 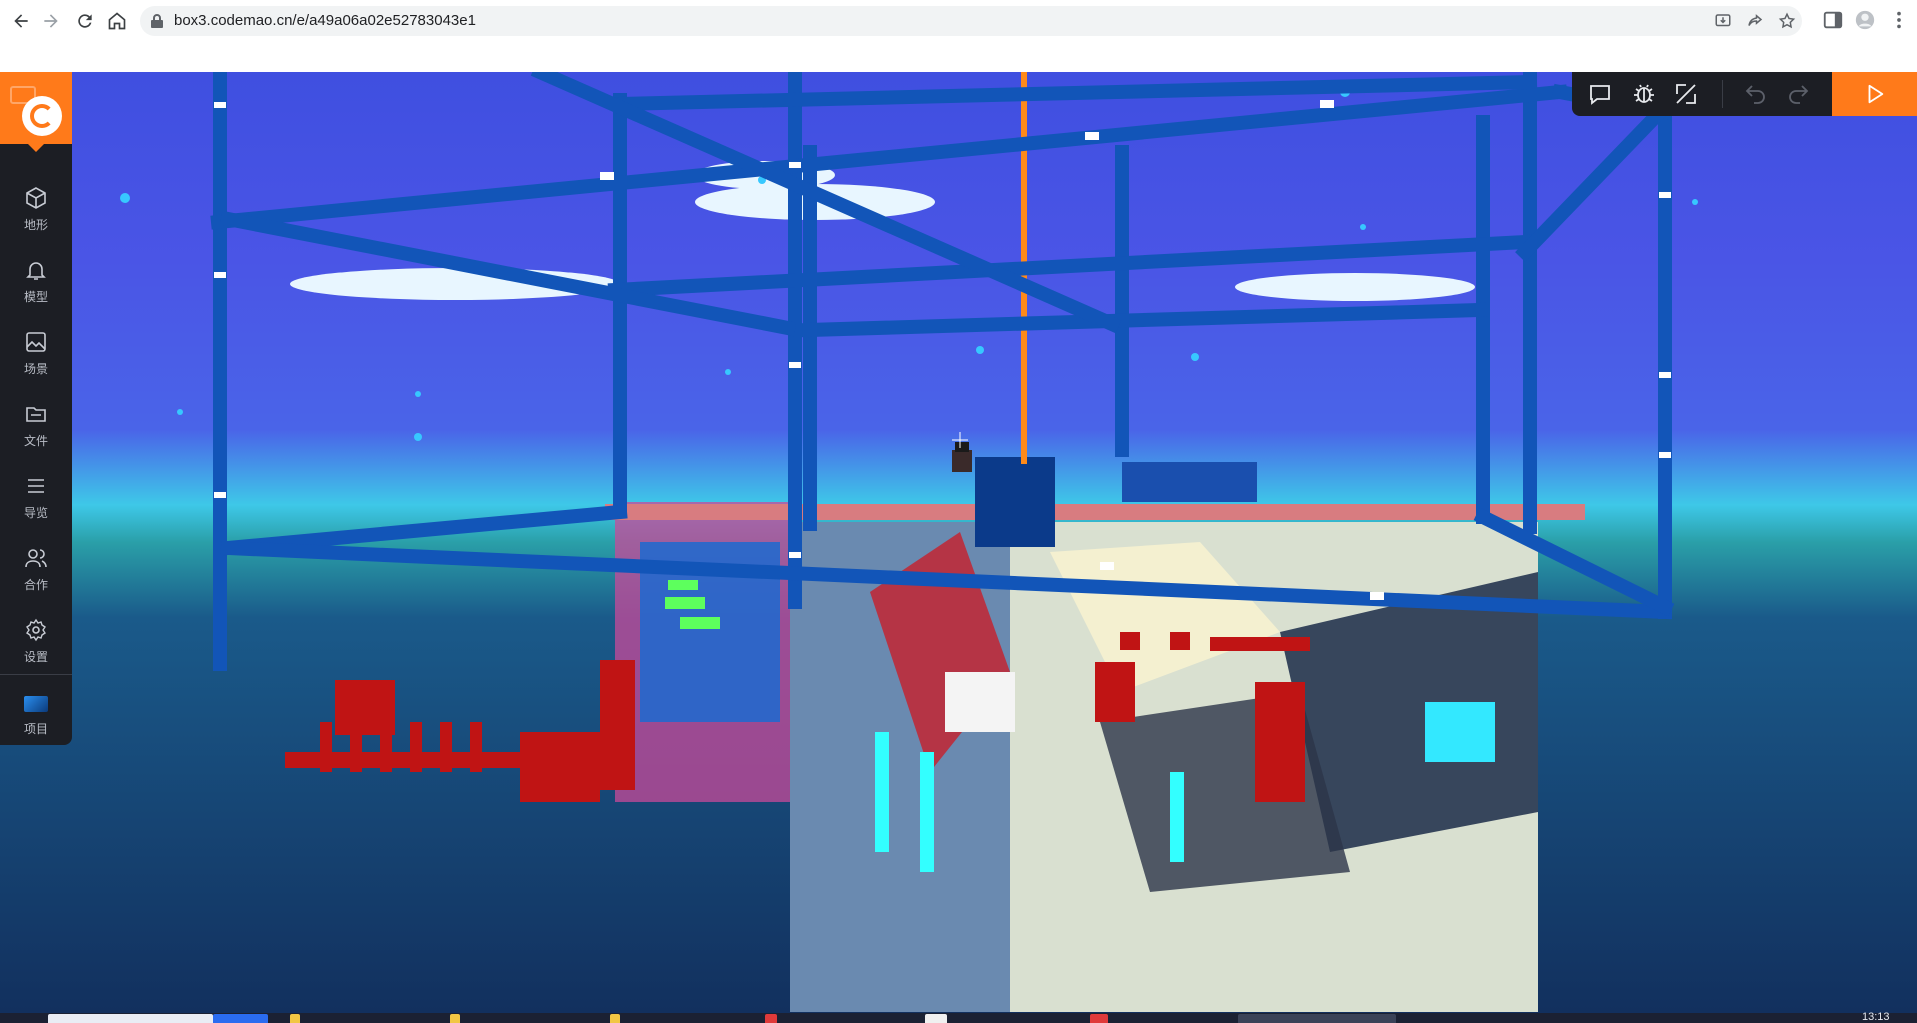 I want to click on sidebar-item-files: 文件, so click(x=36, y=431).